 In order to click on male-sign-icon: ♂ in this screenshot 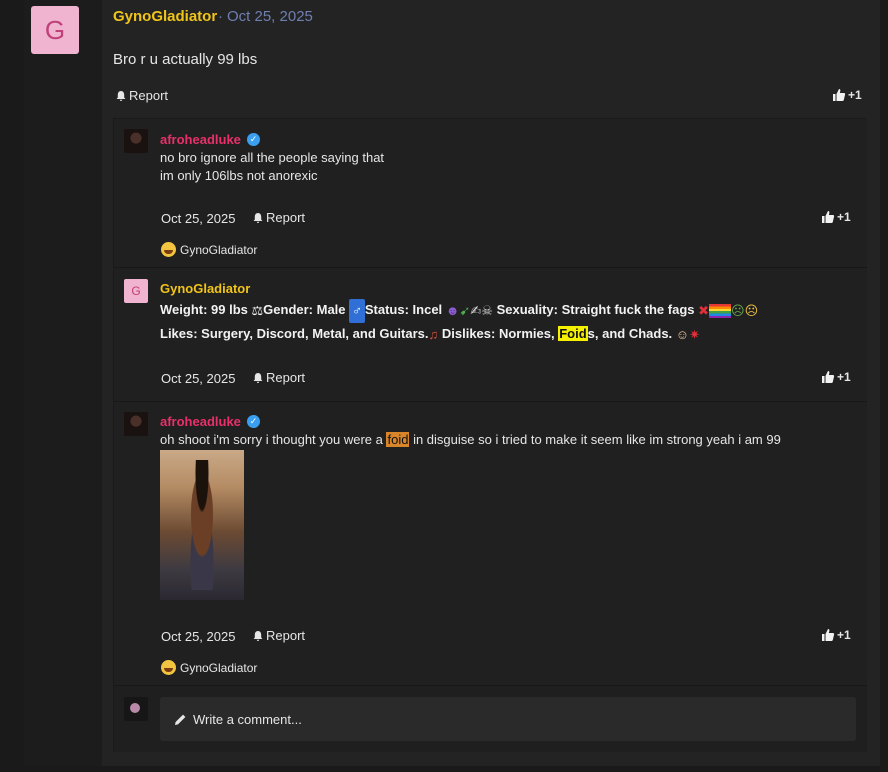, I will do `click(357, 310)`.